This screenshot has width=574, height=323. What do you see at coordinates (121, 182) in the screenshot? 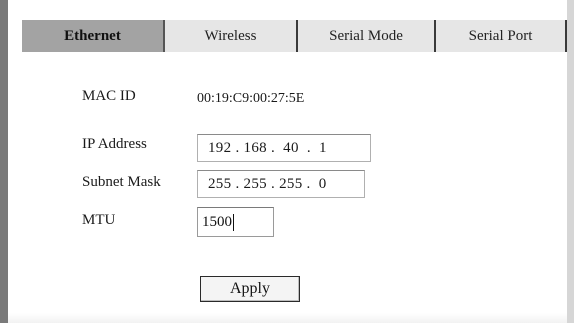
I see `subnet-mask-label: Subnet Mask` at bounding box center [121, 182].